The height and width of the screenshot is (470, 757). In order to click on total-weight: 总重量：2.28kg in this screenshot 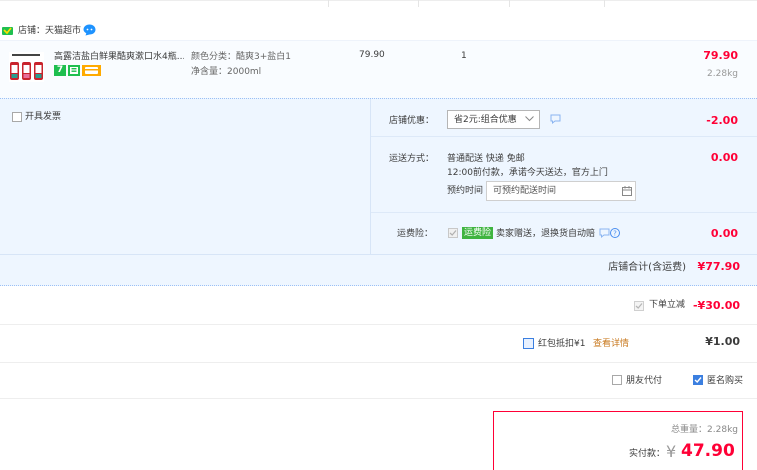, I will do `click(704, 430)`.